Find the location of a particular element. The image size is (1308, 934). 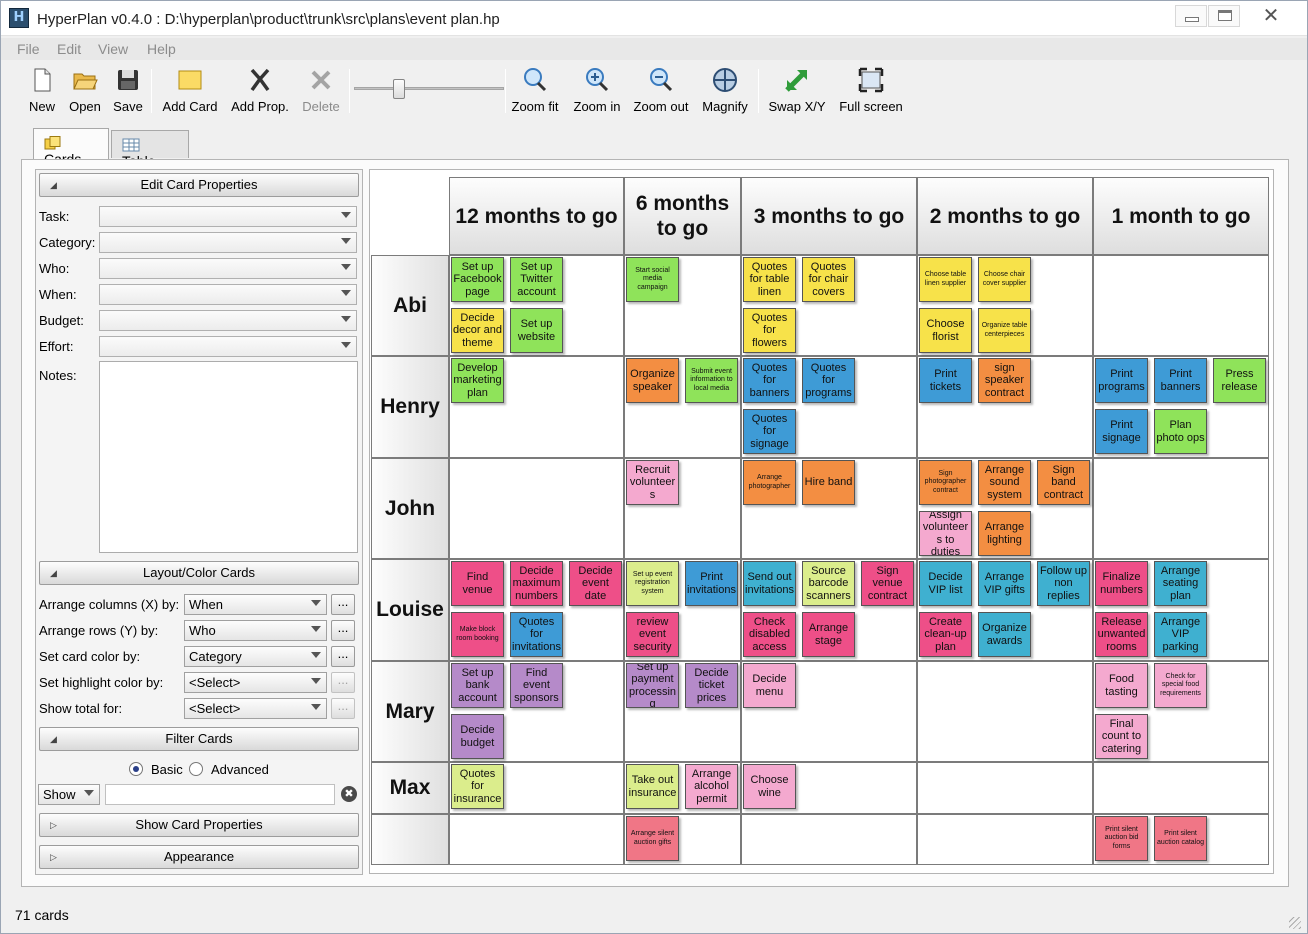

task-card: Recruit volunteers is located at coordinates (652, 482).